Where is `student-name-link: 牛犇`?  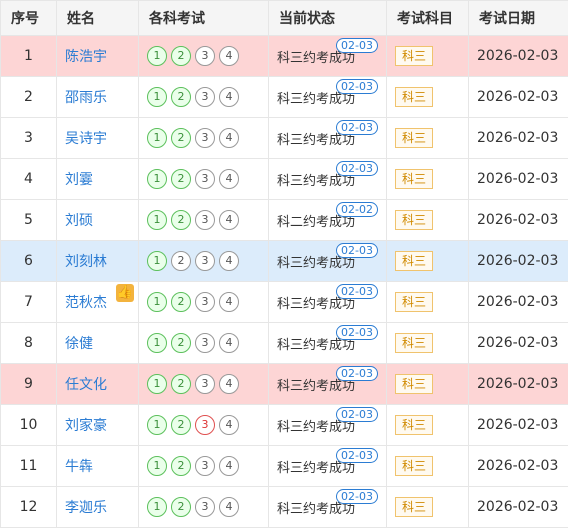 student-name-link: 牛犇 is located at coordinates (79, 467).